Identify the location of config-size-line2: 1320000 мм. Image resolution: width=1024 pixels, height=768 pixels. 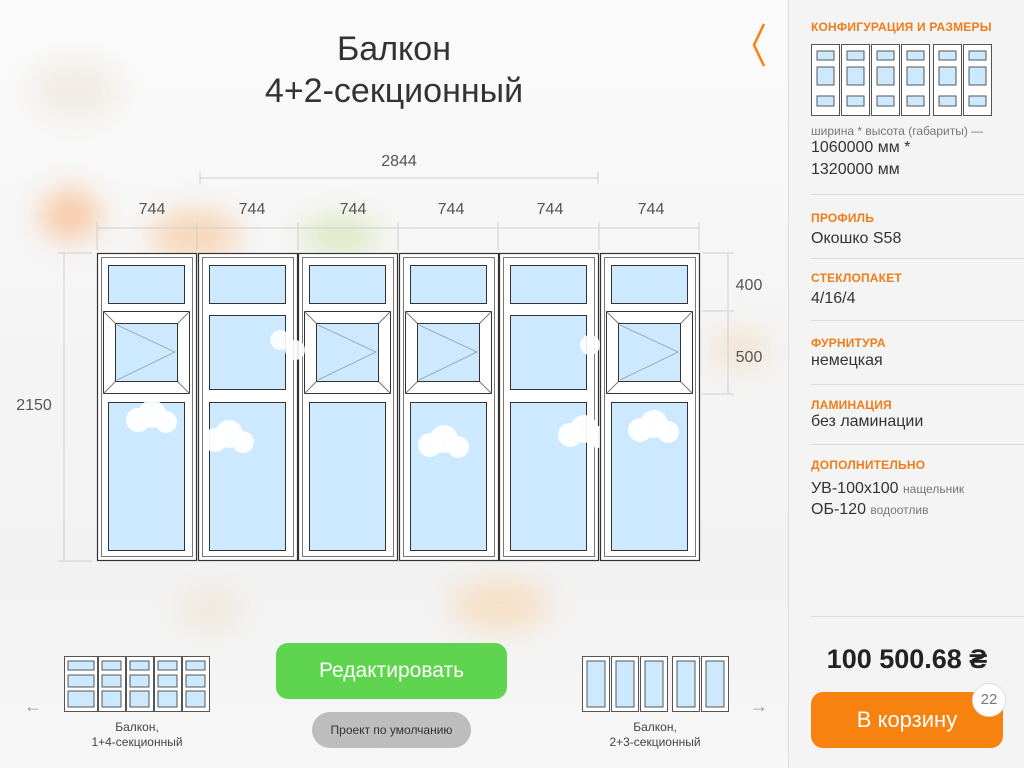
(855, 169).